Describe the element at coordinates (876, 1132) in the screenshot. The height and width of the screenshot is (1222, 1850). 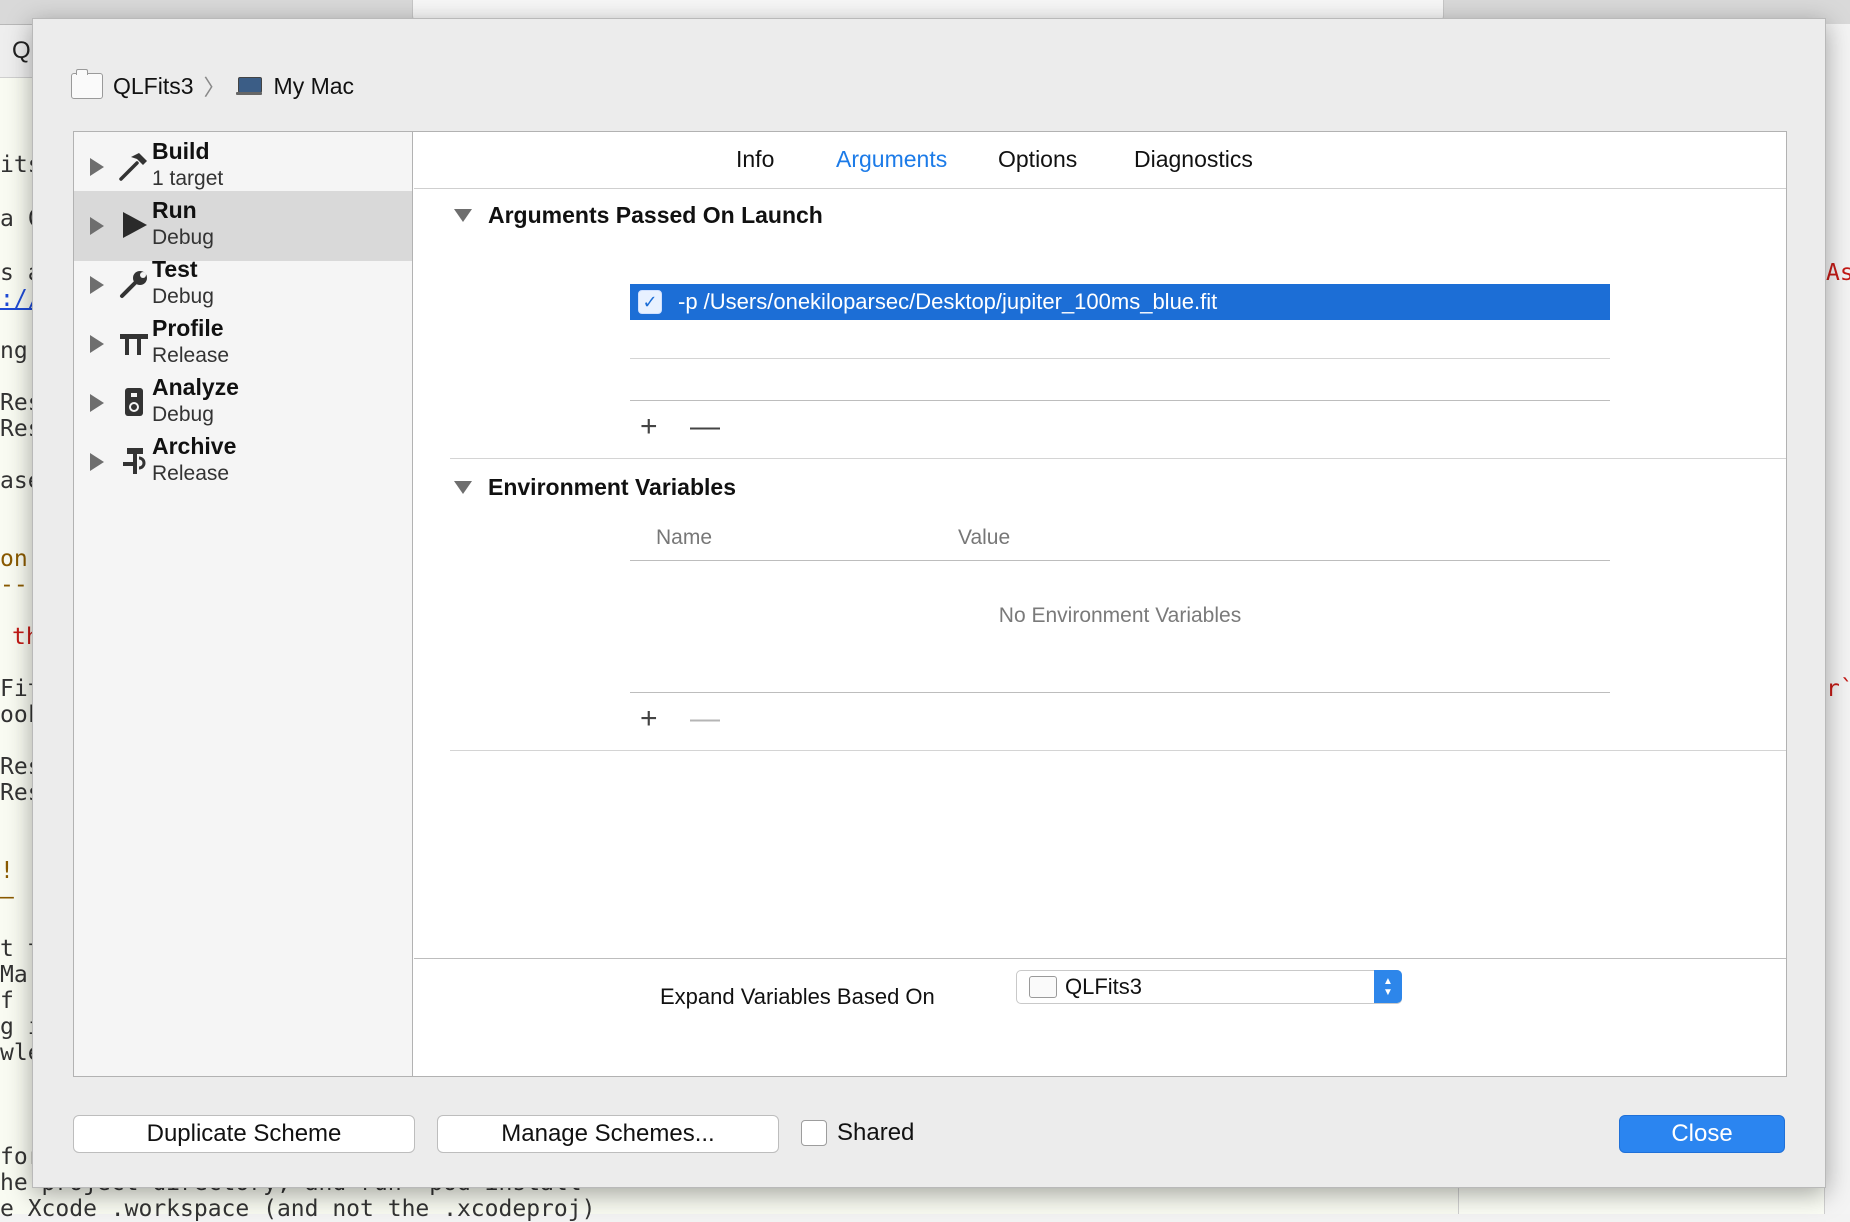
I see `shared-label: Shared` at that location.